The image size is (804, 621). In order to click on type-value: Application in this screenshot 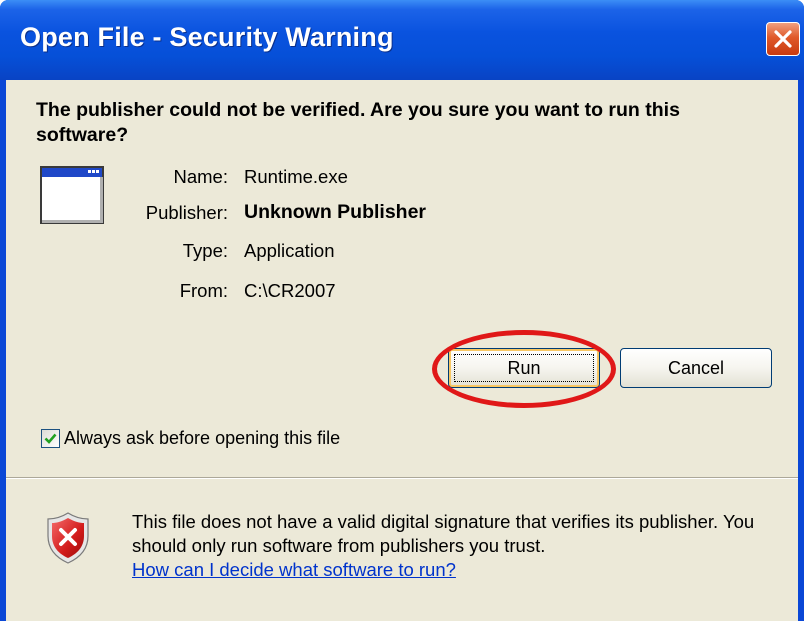, I will do `click(289, 250)`.